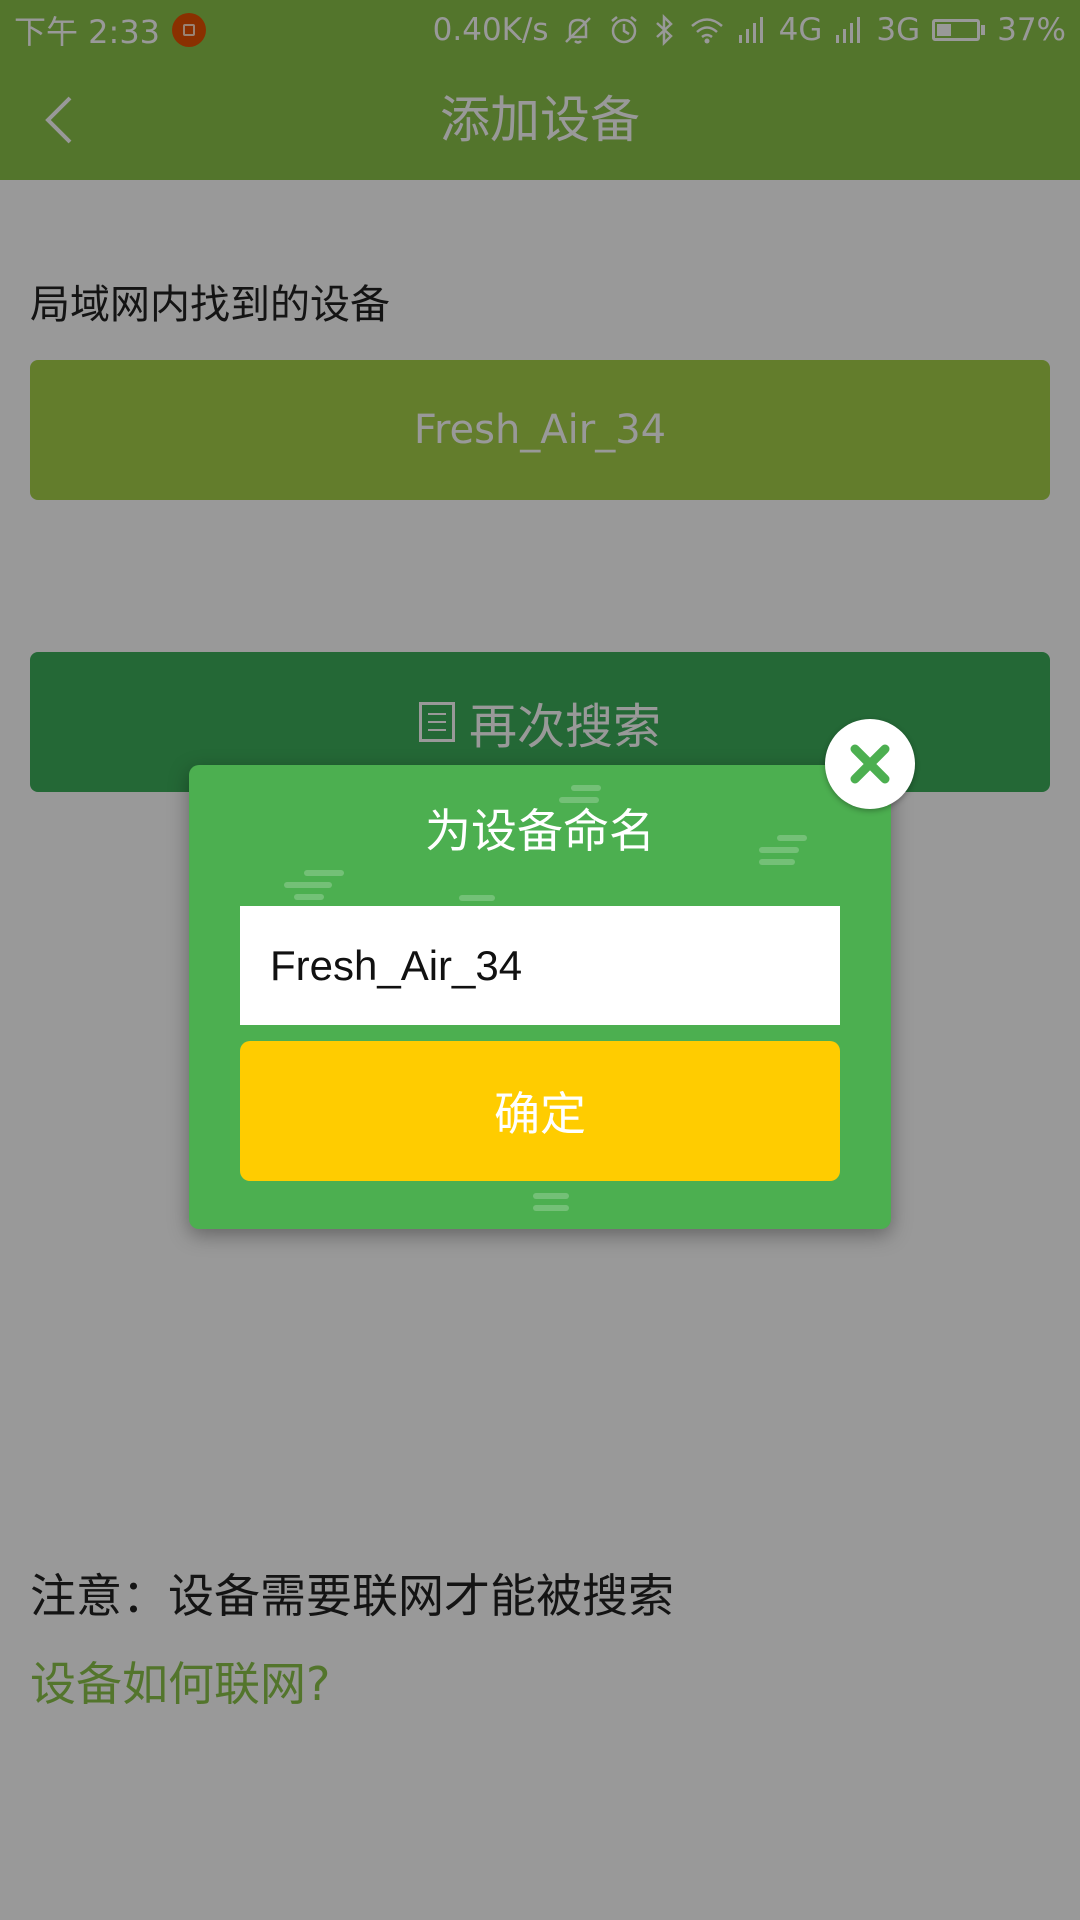 Image resolution: width=1080 pixels, height=1920 pixels. I want to click on device-name-input, so click(540, 965).